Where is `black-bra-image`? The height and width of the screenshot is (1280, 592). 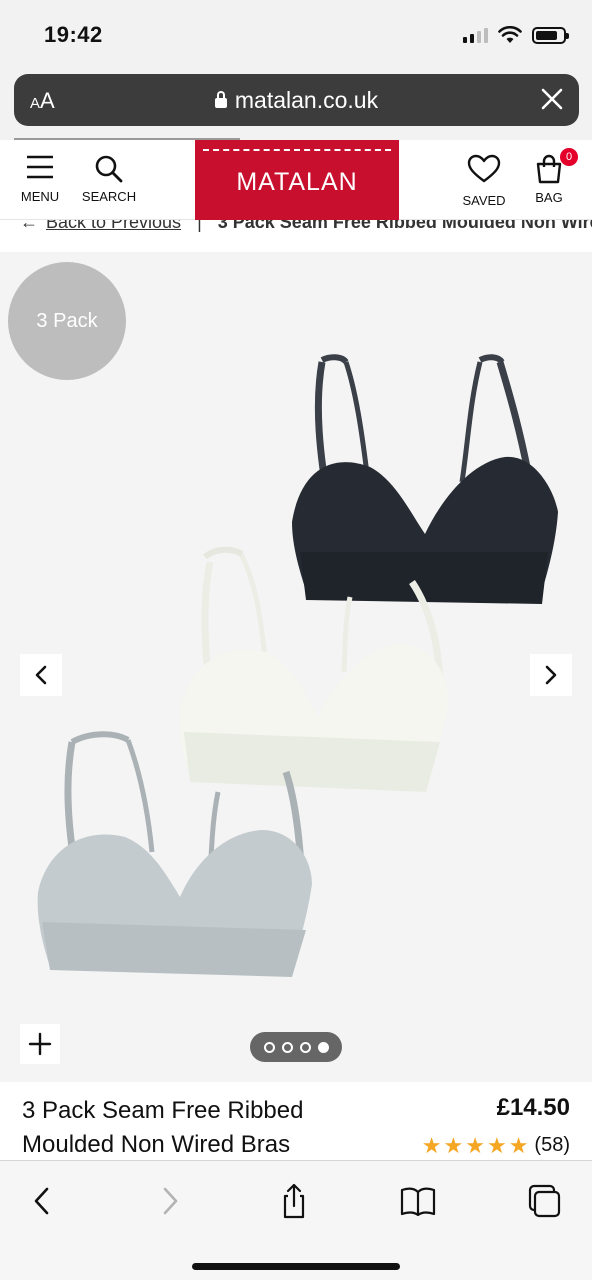
black-bra-image is located at coordinates (425, 479).